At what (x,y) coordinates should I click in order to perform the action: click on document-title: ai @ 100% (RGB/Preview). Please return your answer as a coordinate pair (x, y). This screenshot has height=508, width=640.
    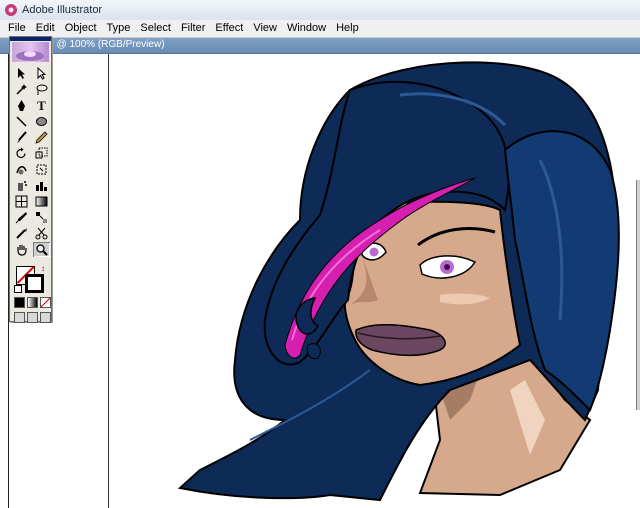
    Looking at the image, I should click on (105, 44).